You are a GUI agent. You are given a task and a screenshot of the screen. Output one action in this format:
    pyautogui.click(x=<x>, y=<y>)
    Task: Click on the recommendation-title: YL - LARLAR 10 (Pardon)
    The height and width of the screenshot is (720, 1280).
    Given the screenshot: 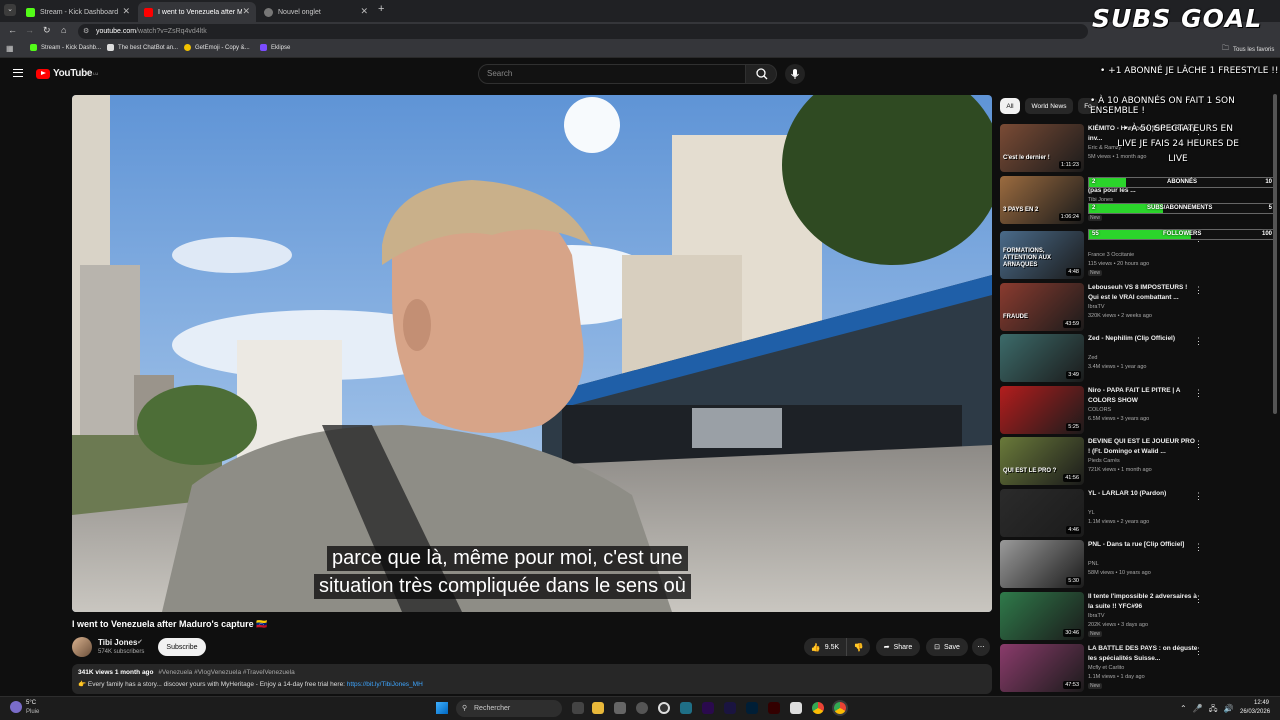 What is the action you would take?
    pyautogui.click(x=1143, y=494)
    